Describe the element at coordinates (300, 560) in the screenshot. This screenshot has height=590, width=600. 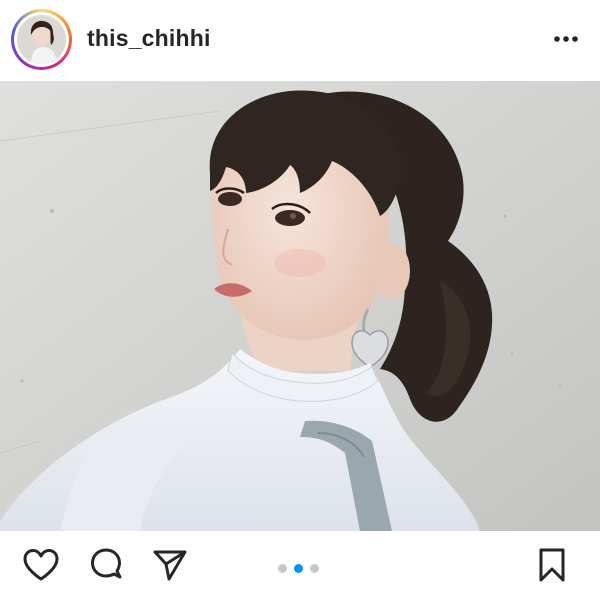
I see `action-bar` at that location.